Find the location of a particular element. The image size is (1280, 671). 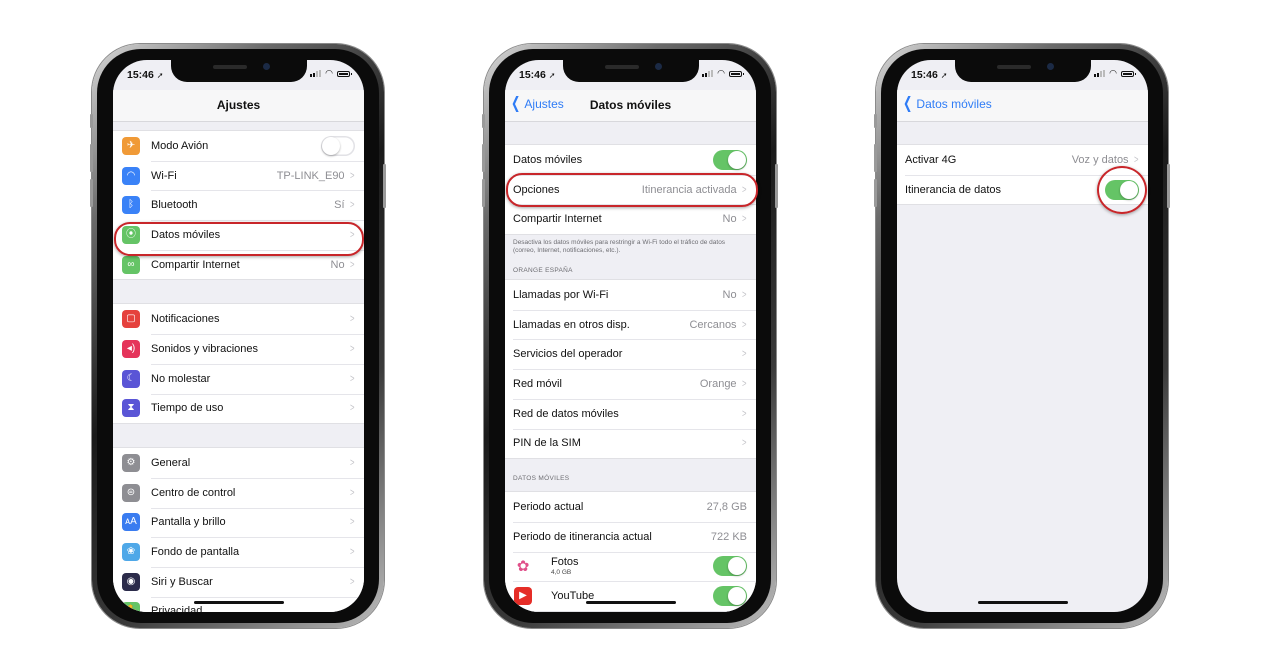

list-item-no-molestar: ☾ No molestar > is located at coordinates (238, 378).